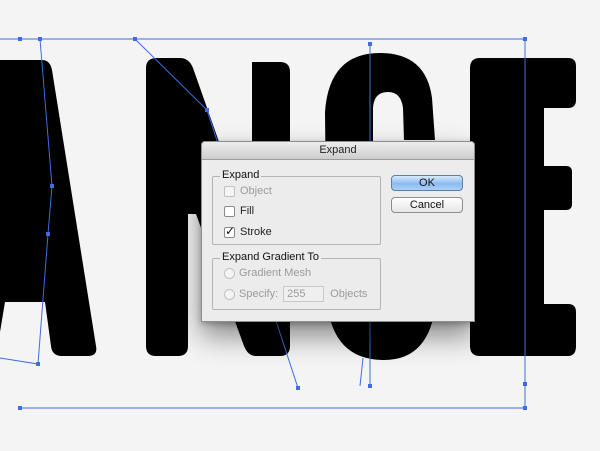 This screenshot has height=451, width=600. Describe the element at coordinates (275, 273) in the screenshot. I see `gradient-mesh-label: Gradient Mesh` at that location.